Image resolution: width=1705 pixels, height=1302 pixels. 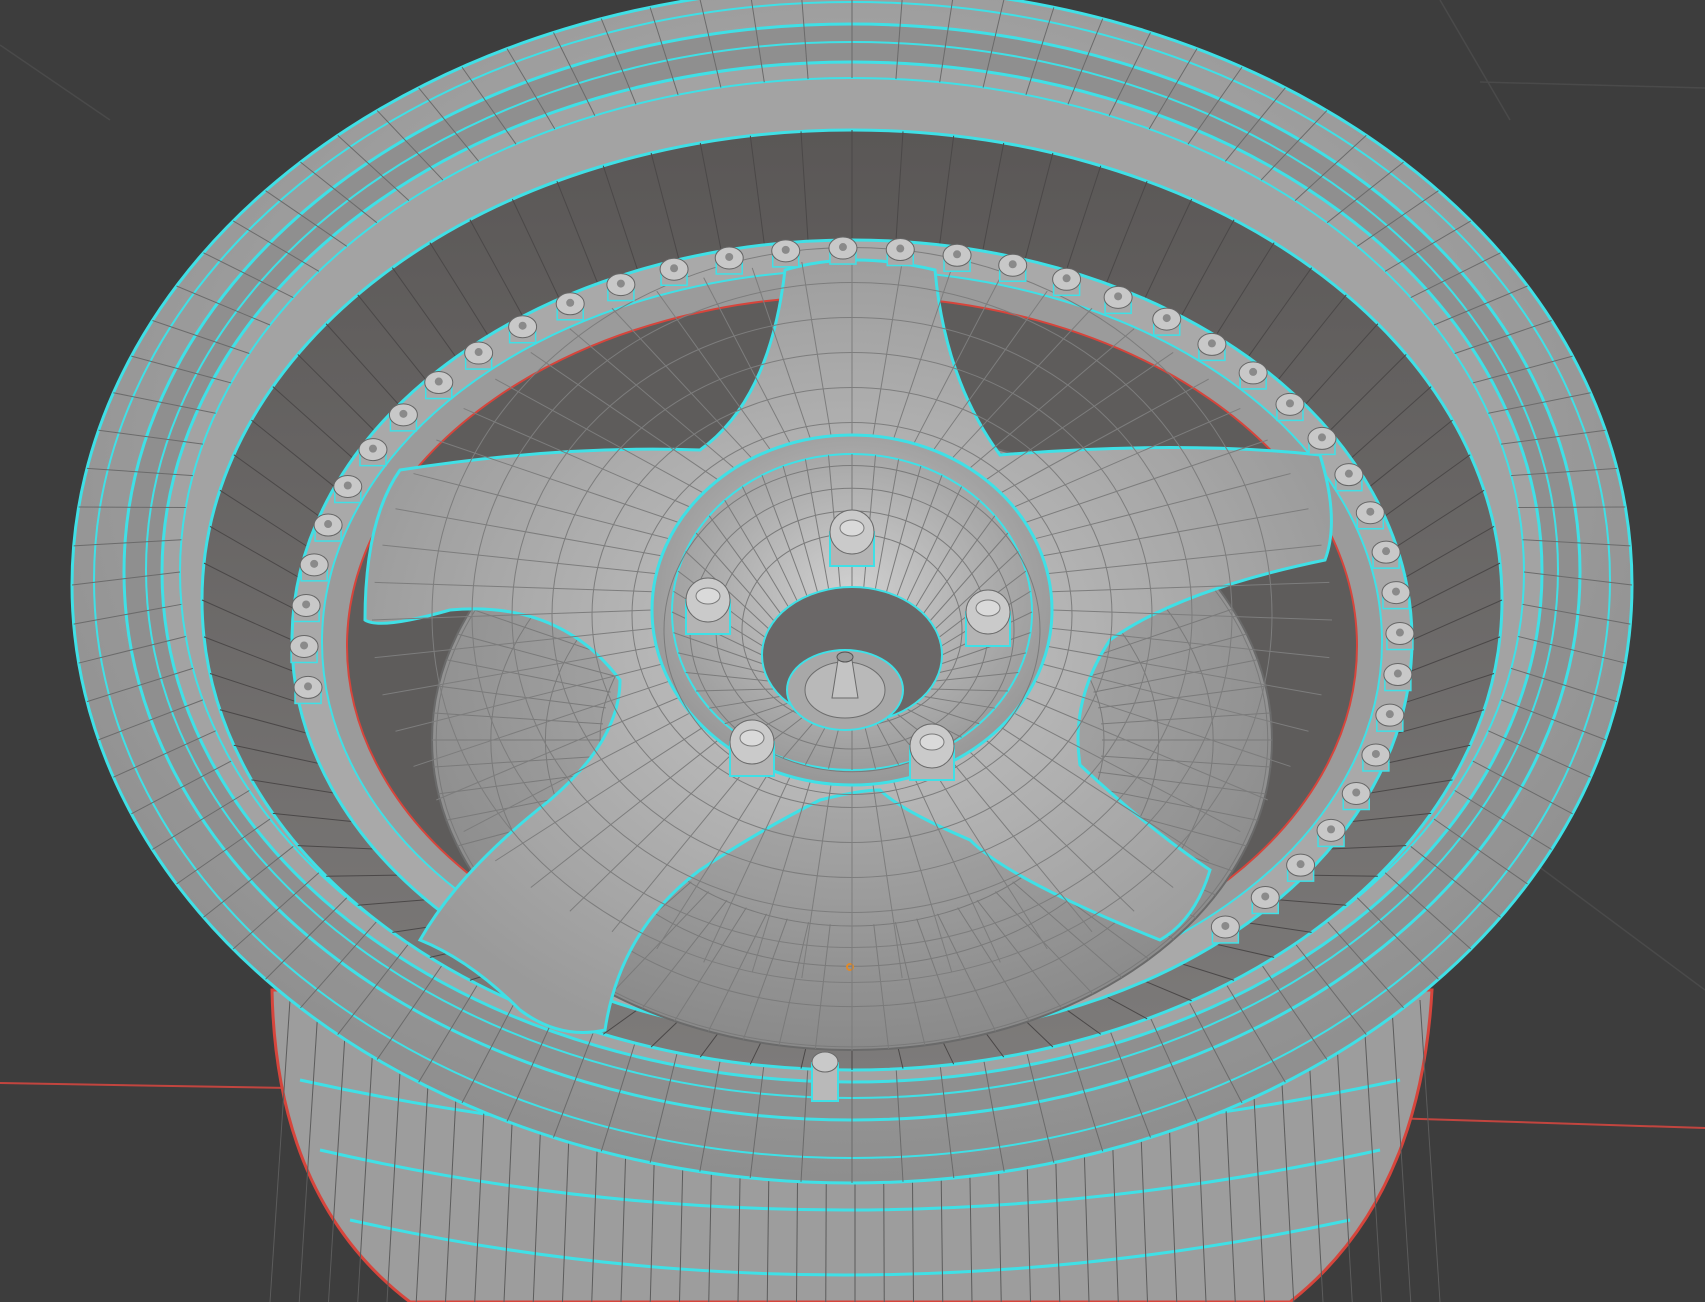 I want to click on valve-stem, so click(x=825, y=1076).